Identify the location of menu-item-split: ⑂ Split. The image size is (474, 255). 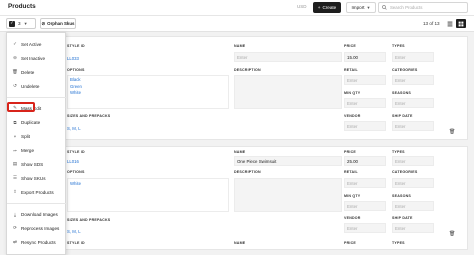
(37, 136).